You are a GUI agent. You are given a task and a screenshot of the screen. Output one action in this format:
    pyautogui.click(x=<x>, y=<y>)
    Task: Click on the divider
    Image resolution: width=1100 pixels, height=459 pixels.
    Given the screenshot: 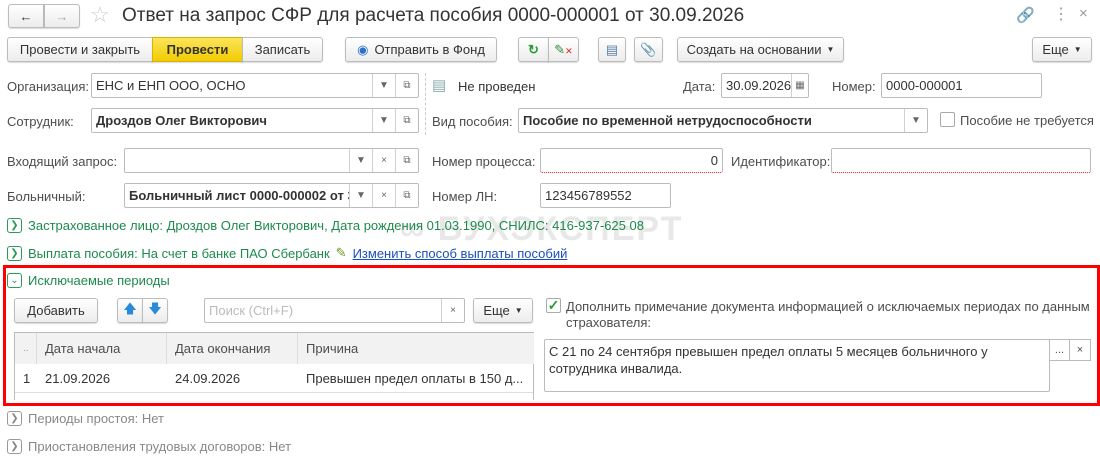 What is the action you would take?
    pyautogui.click(x=425, y=104)
    